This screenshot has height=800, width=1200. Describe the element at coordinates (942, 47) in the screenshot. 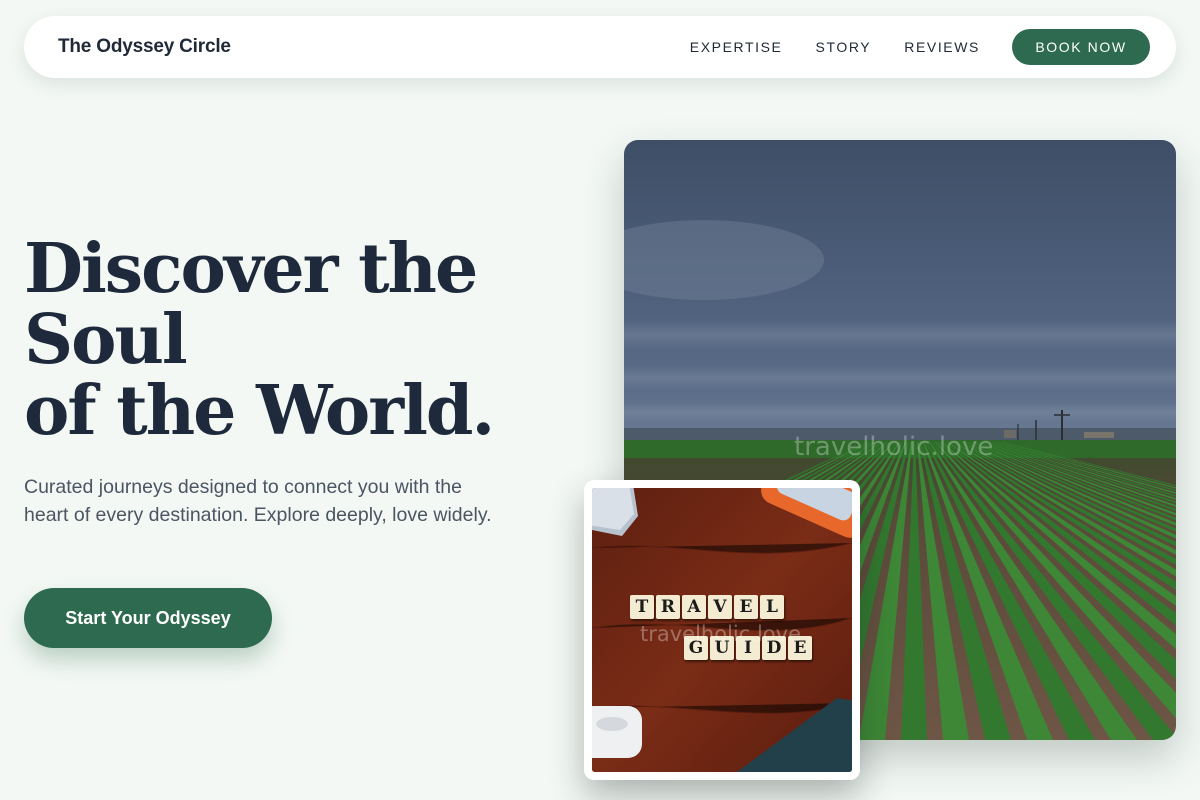

I see `nav-link-reviews: REVIEWS` at that location.